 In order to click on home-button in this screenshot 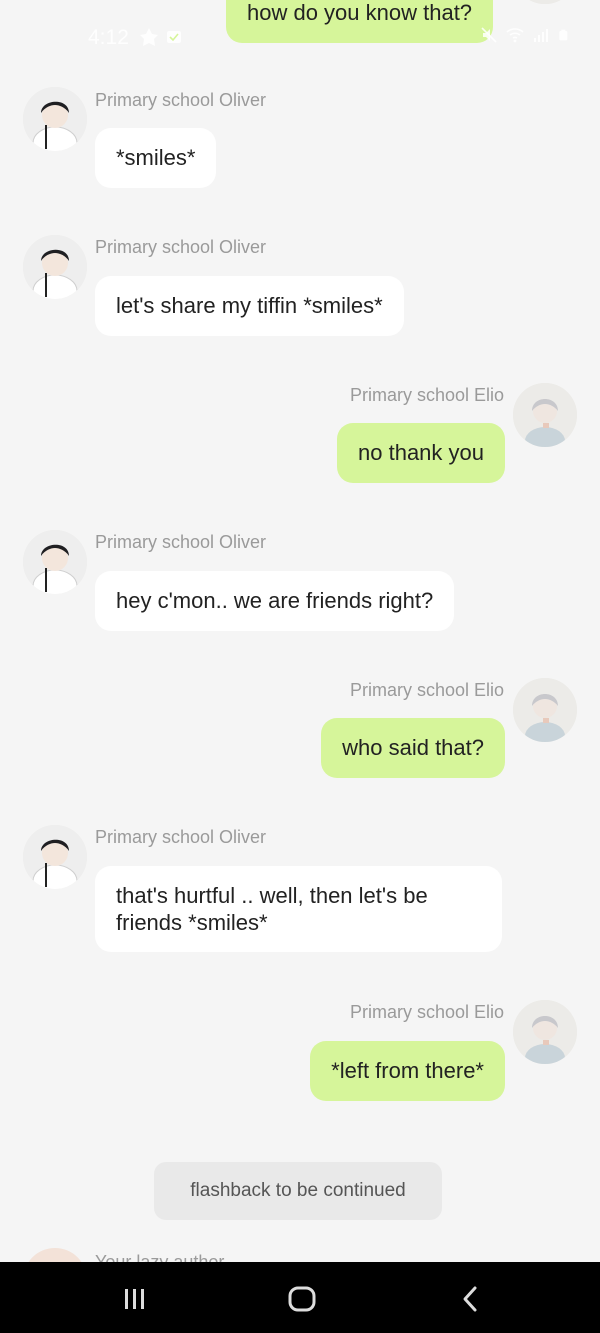, I will do `click(302, 1299)`.